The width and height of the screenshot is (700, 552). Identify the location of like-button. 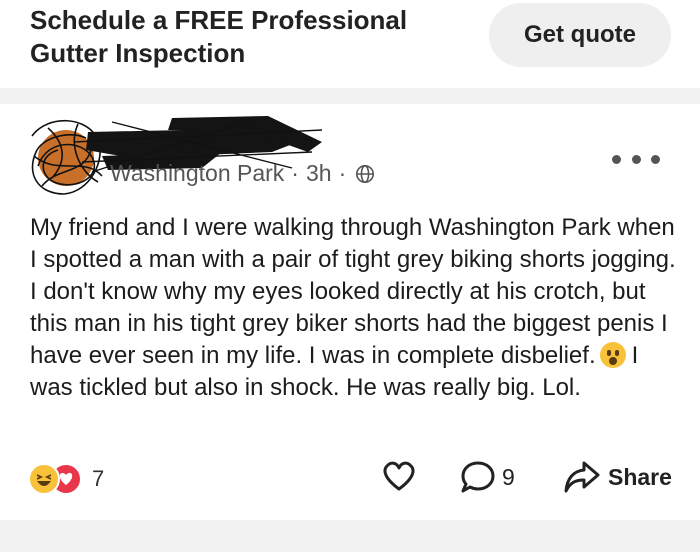
(399, 476).